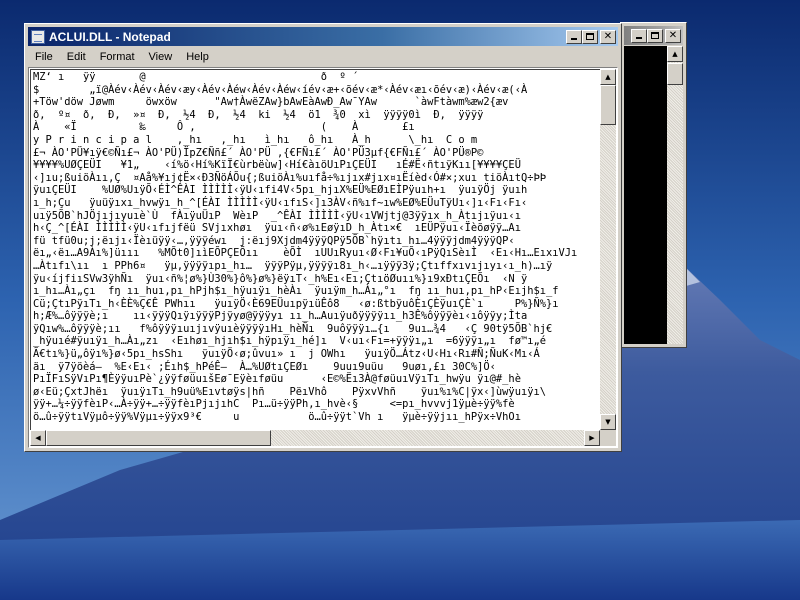 Image resolution: width=800 pixels, height=600 pixels. I want to click on background-window-caption-buttons: ✕, so click(656, 35).